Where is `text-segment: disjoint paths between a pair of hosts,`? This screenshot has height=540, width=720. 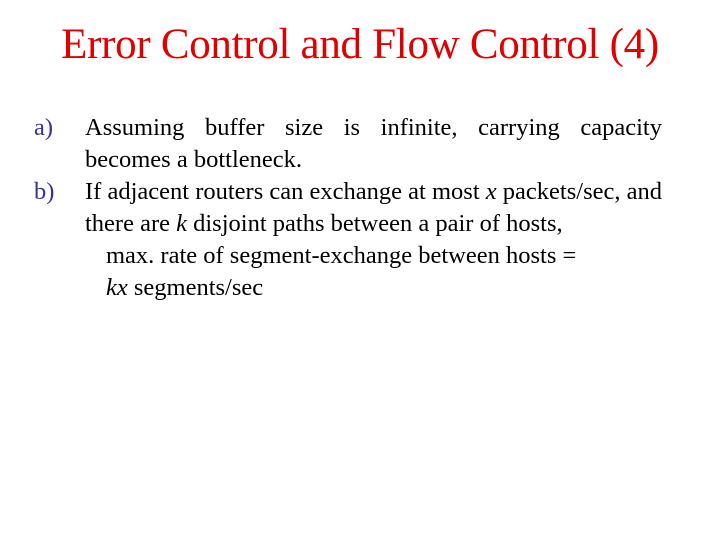
text-segment: disjoint paths between a pair of hosts, is located at coordinates (375, 223).